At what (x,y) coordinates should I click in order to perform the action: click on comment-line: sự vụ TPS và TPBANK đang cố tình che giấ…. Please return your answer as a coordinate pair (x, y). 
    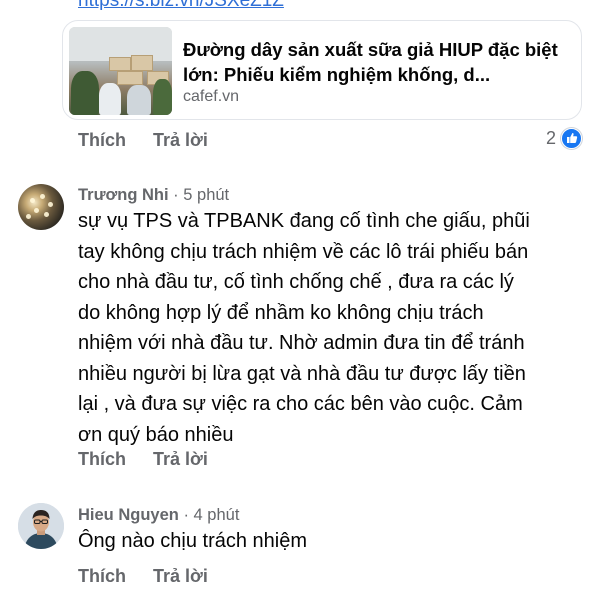
    Looking at the image, I should click on (304, 221).